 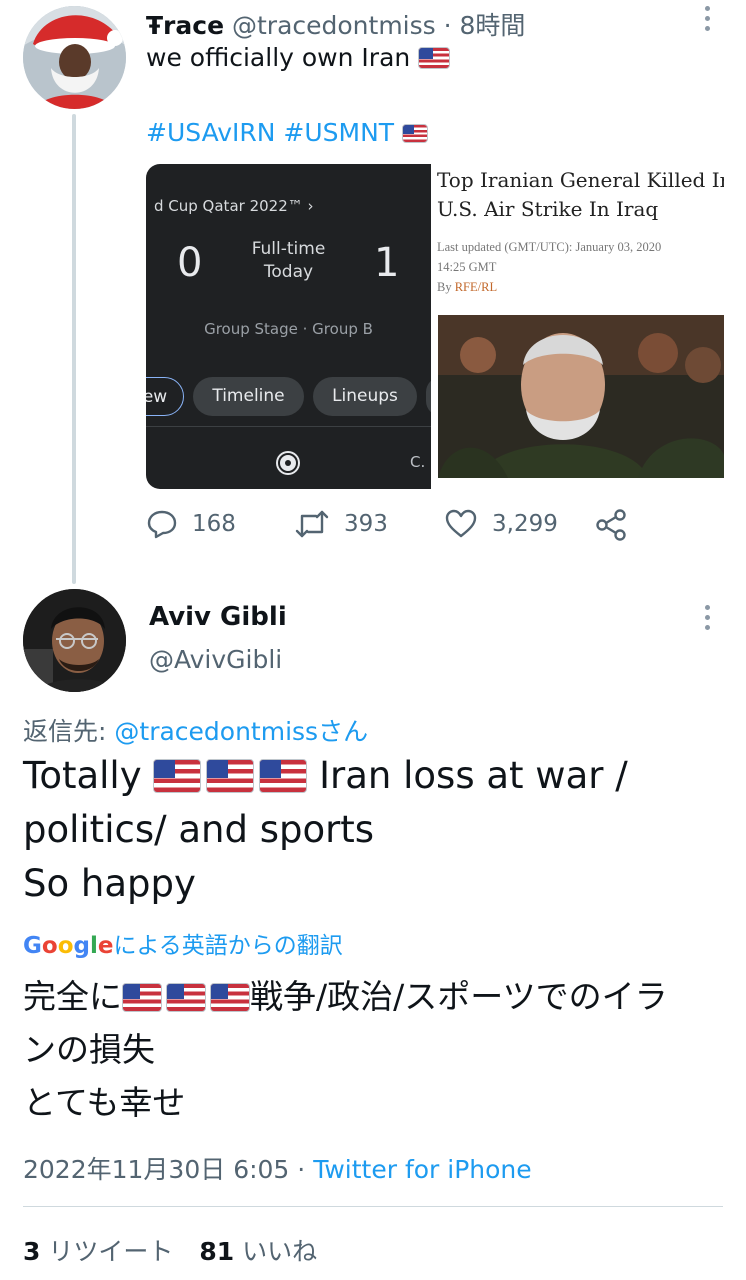 I want to click on tweet-hashtags: #USAvIRN #USMNT, so click(x=287, y=132).